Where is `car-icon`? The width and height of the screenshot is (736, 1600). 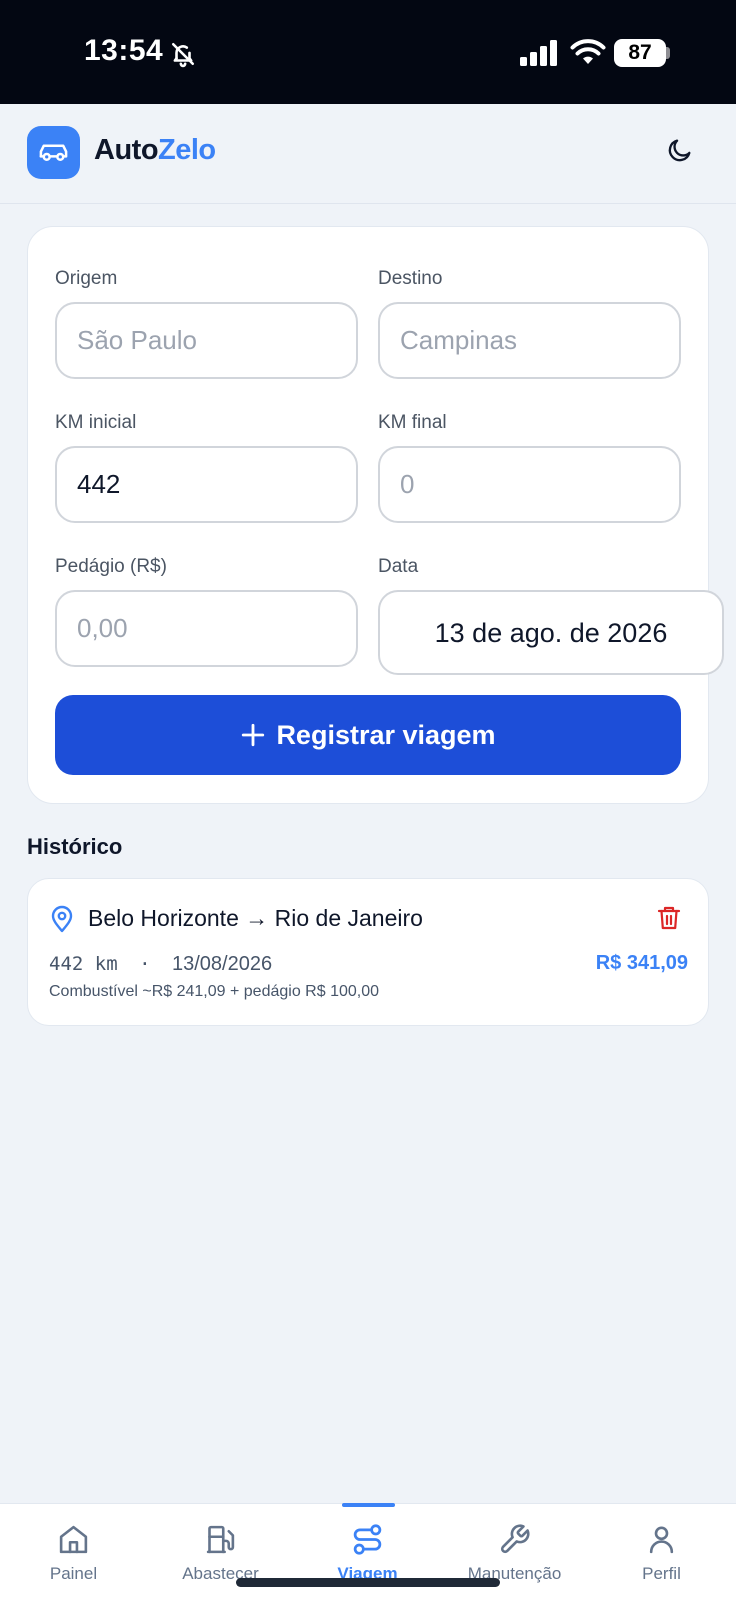 car-icon is located at coordinates (53, 153).